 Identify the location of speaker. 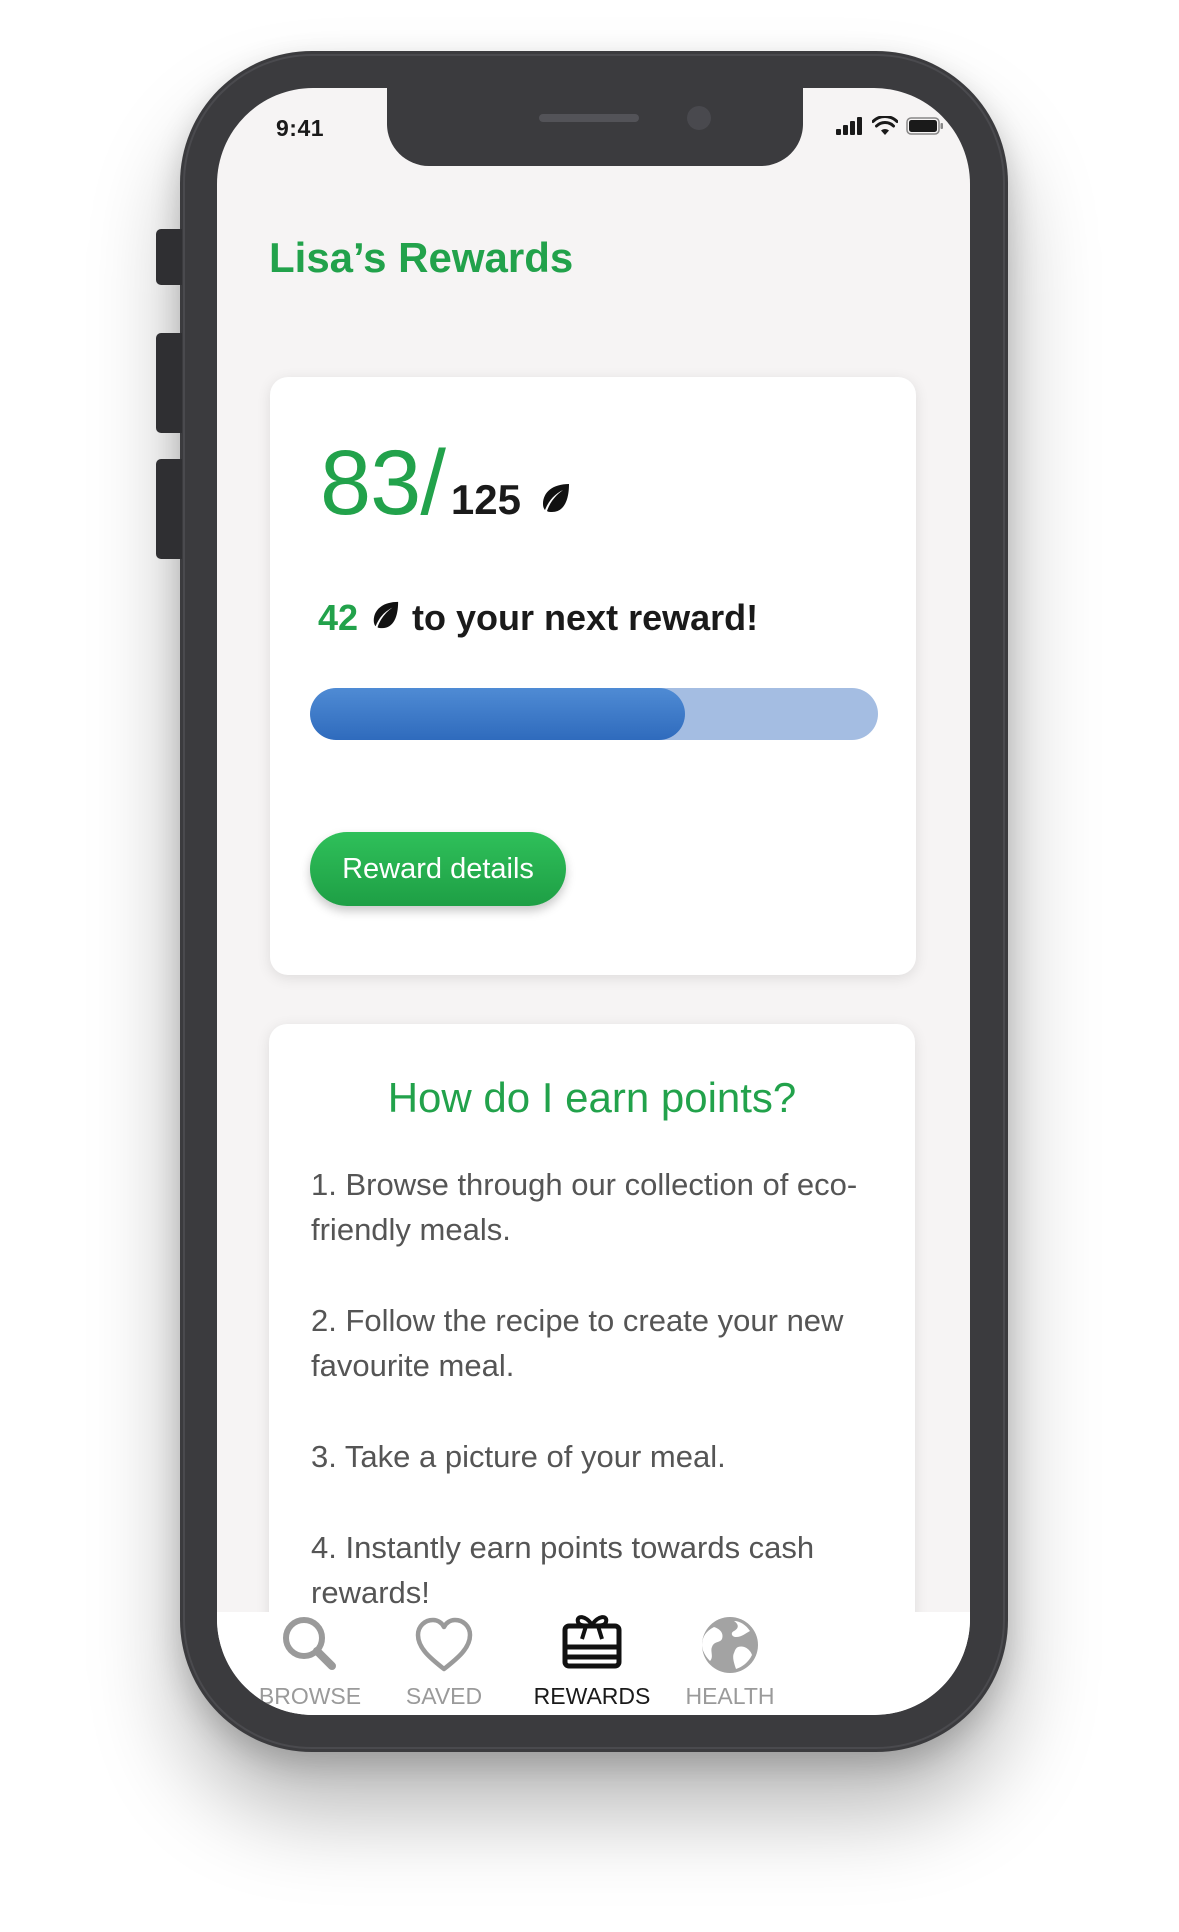
(589, 118).